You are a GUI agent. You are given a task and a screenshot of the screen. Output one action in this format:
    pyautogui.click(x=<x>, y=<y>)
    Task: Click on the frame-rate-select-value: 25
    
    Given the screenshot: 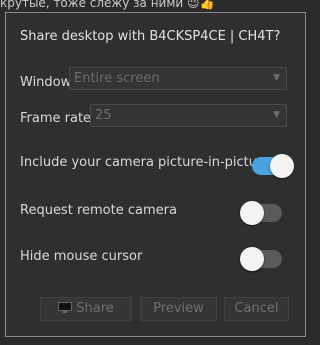 What is the action you would take?
    pyautogui.click(x=103, y=115)
    